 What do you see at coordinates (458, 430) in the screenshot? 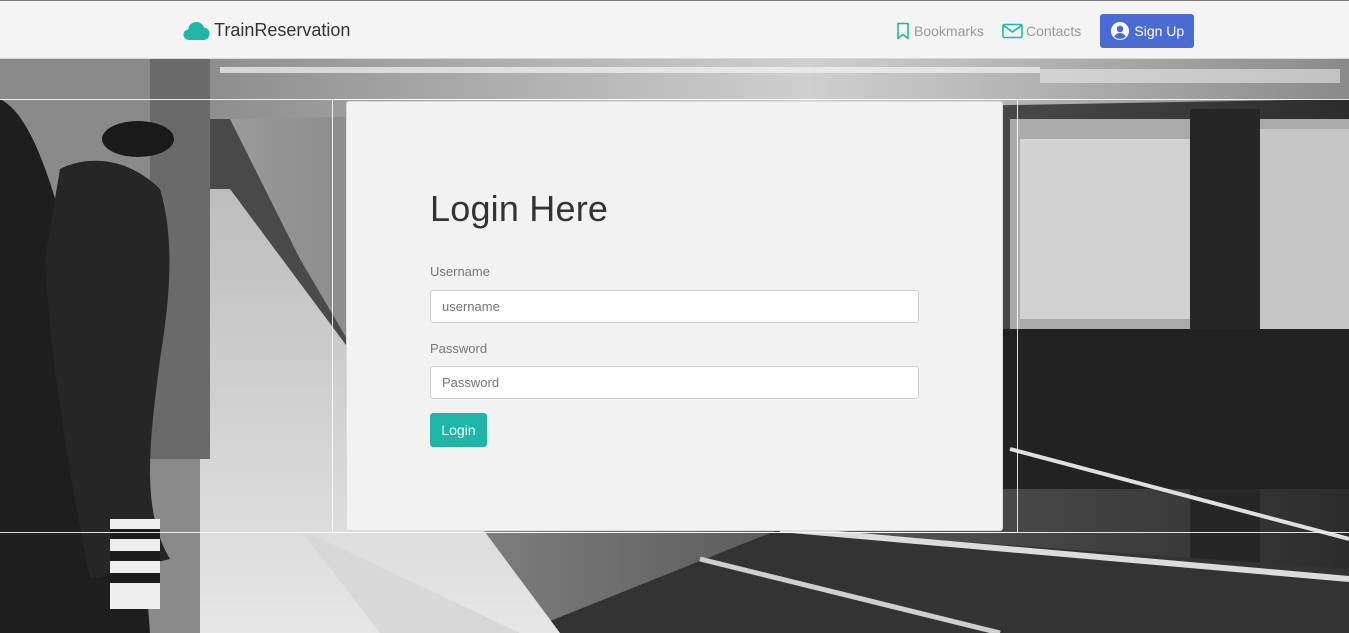
I see `login-button: Login` at bounding box center [458, 430].